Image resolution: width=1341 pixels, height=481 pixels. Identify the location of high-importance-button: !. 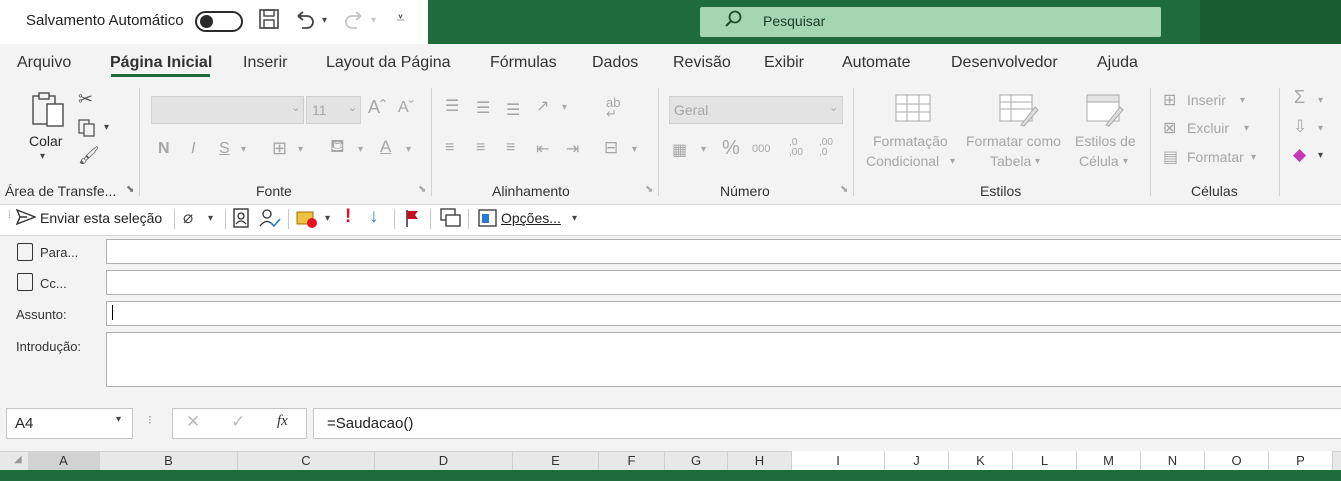
(348, 217).